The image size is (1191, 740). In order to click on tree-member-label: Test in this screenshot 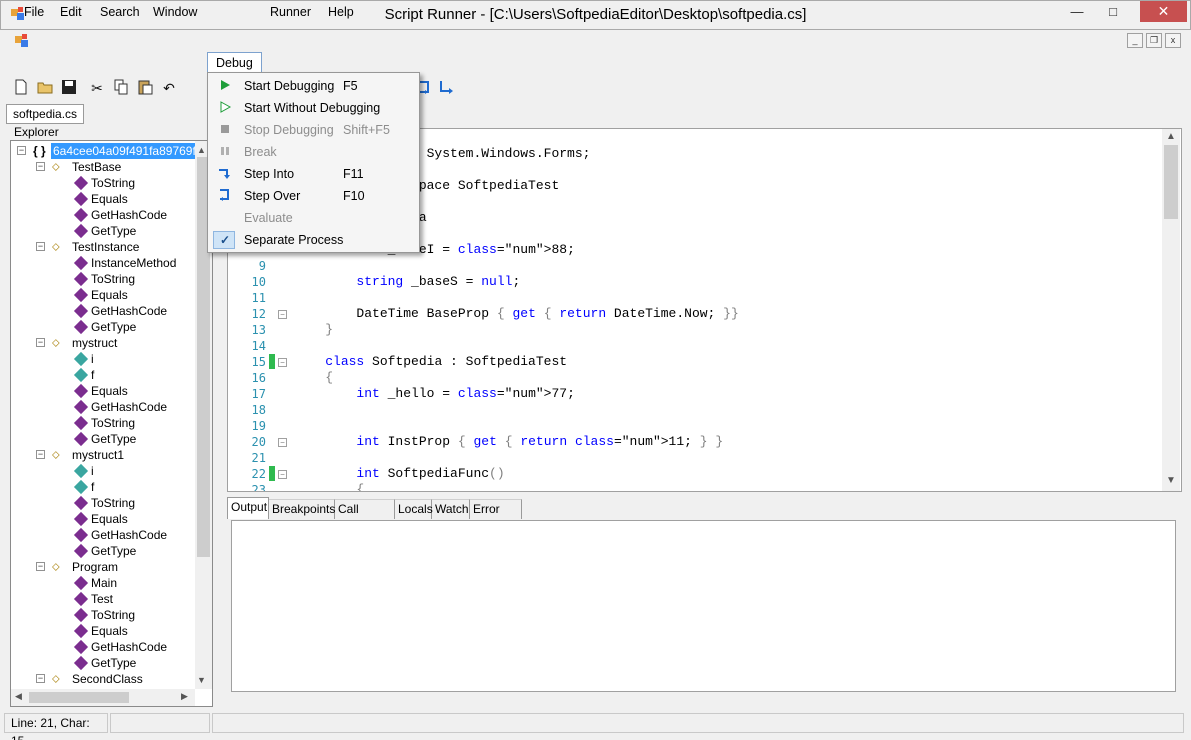, I will do `click(102, 599)`.